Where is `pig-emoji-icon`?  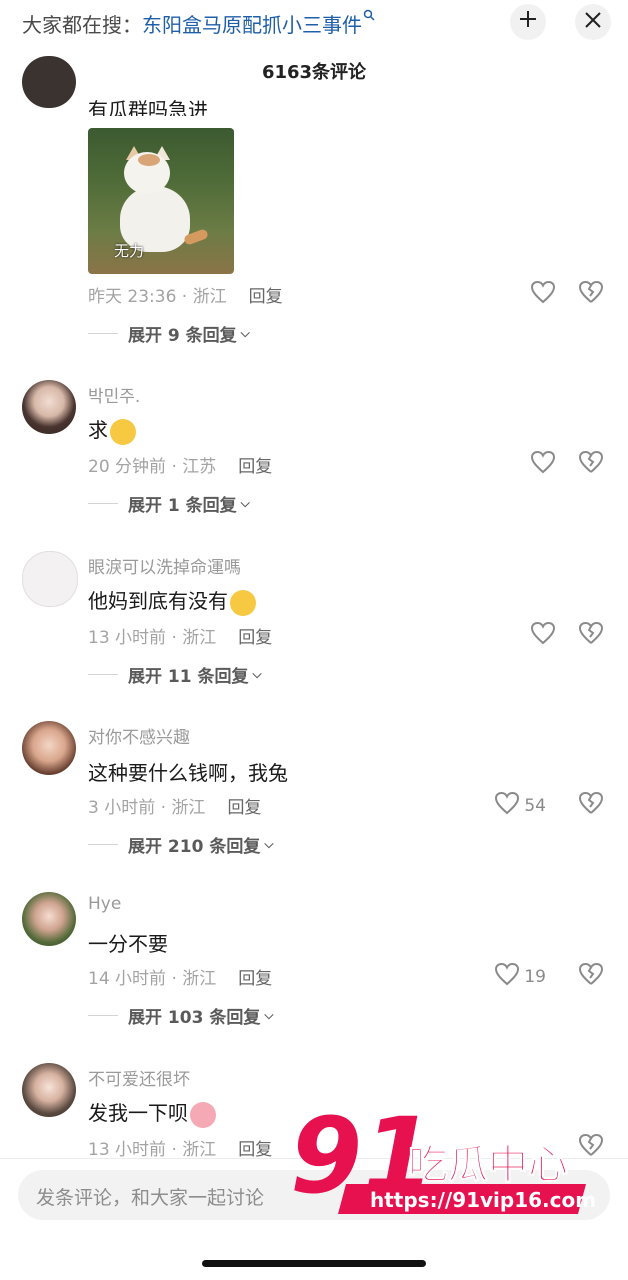 pig-emoji-icon is located at coordinates (203, 1114).